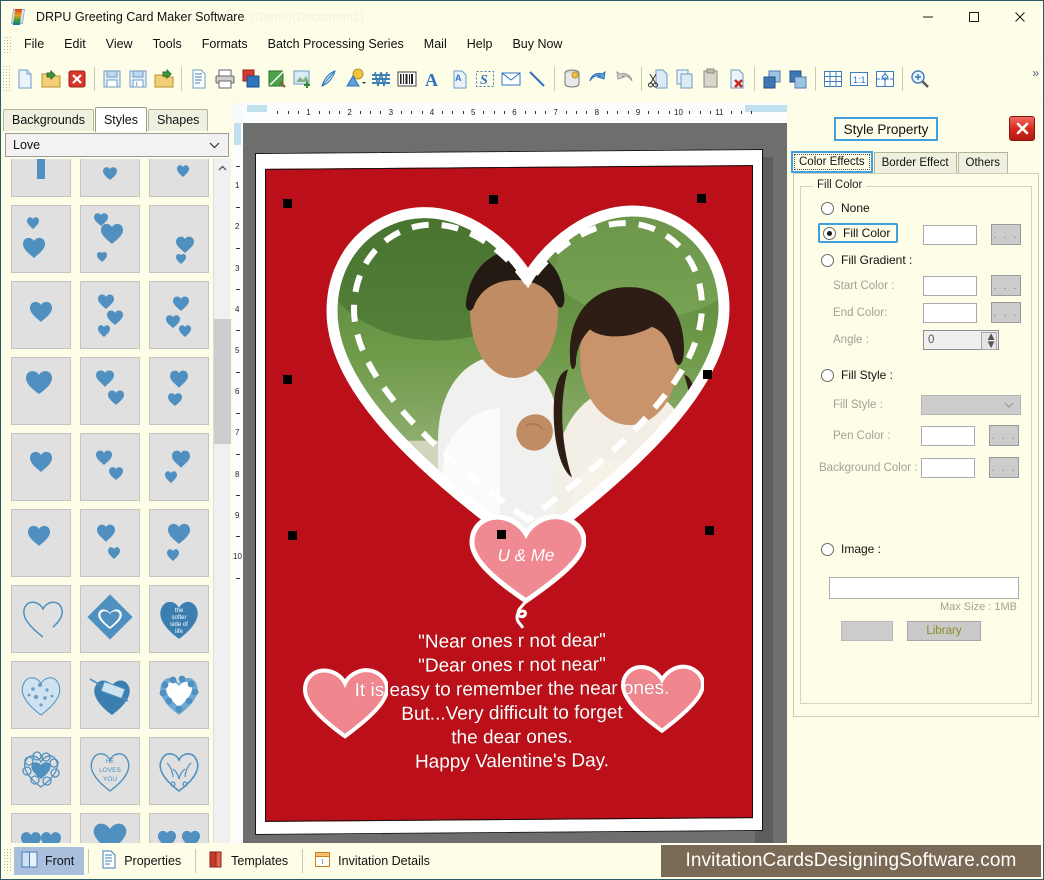  Describe the element at coordinates (164, 79) in the screenshot. I see `export-folder-icon` at that location.